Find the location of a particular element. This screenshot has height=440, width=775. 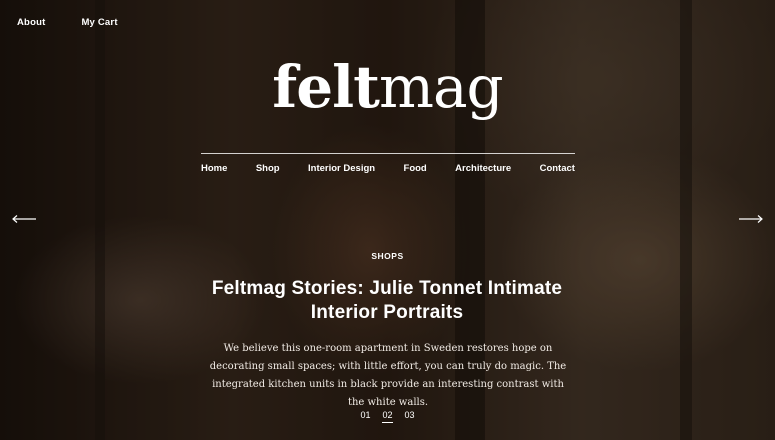

arrow-left-icon is located at coordinates (24, 219).